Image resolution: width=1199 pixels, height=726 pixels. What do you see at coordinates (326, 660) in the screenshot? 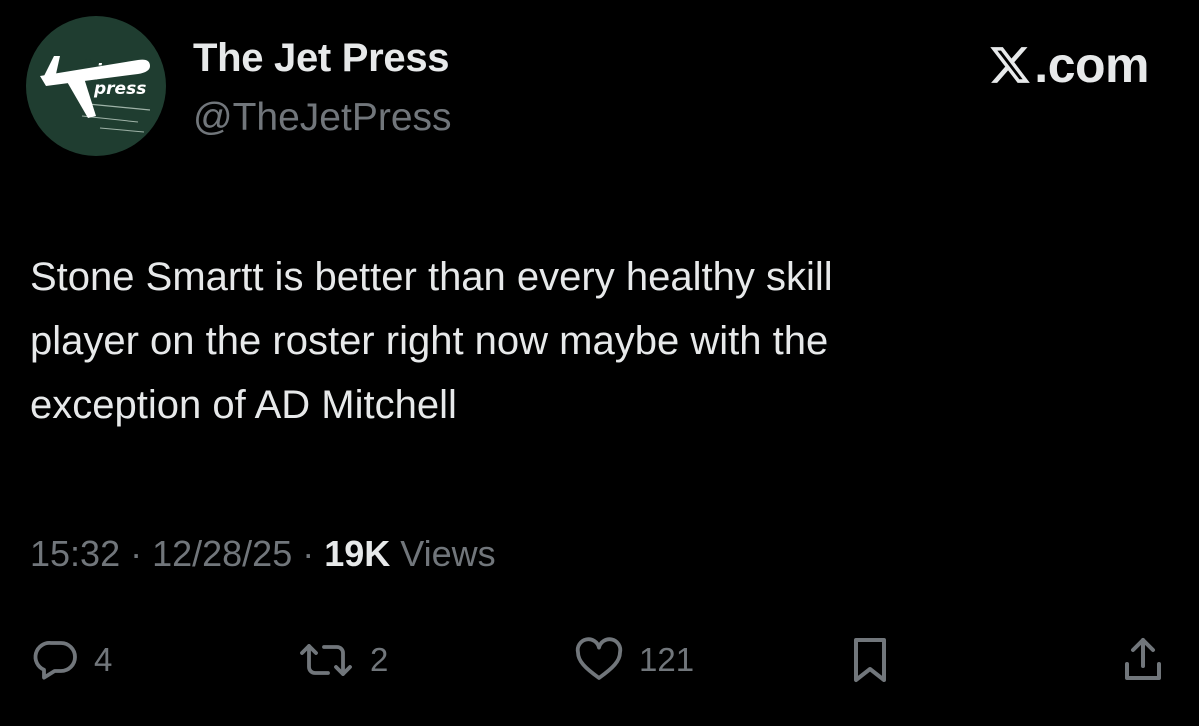
I see `repost-icon` at bounding box center [326, 660].